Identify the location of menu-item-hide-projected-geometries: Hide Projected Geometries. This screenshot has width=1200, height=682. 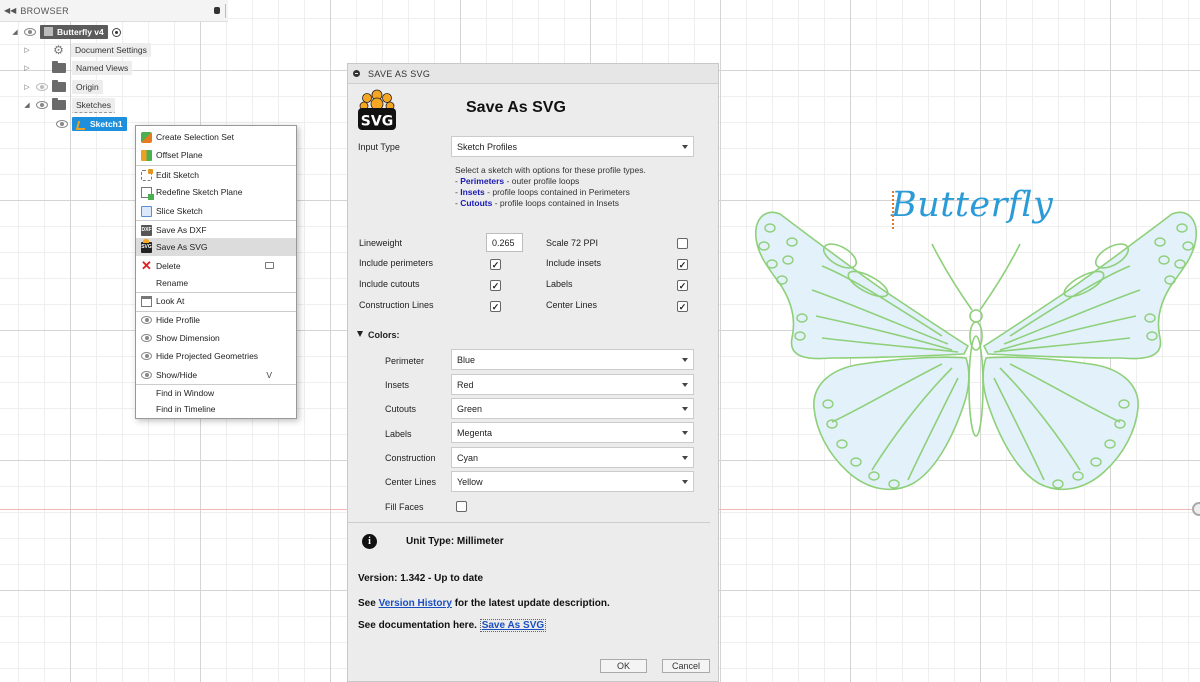
(216, 356).